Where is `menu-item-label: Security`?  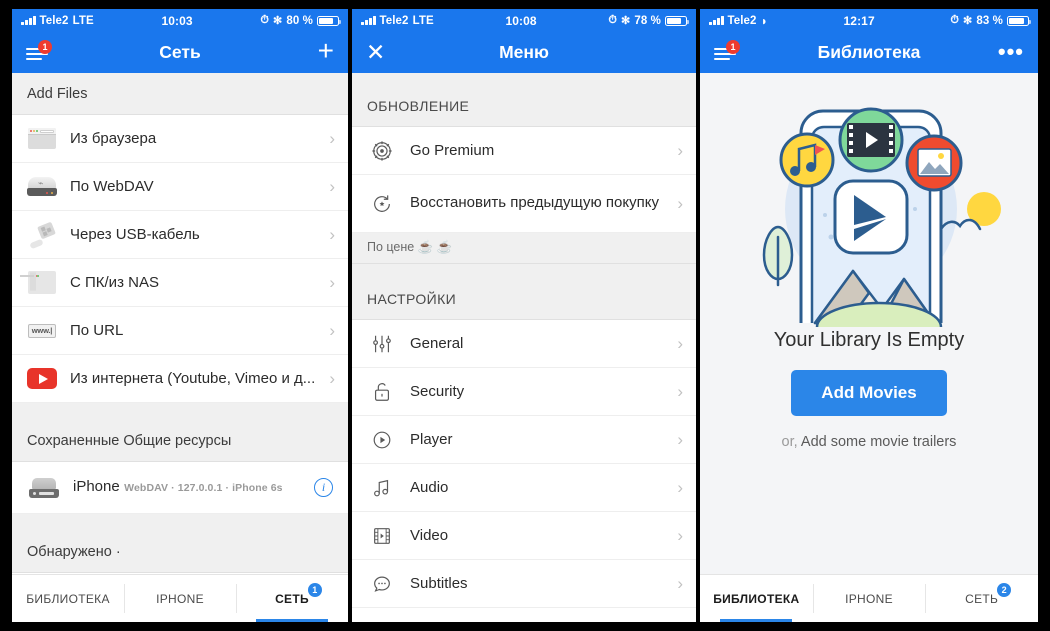 menu-item-label: Security is located at coordinates (437, 391).